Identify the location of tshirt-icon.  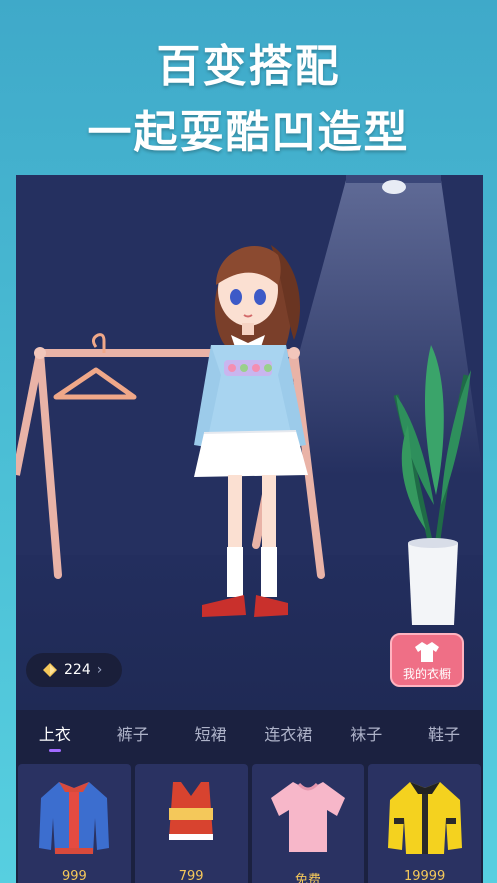
(307, 817).